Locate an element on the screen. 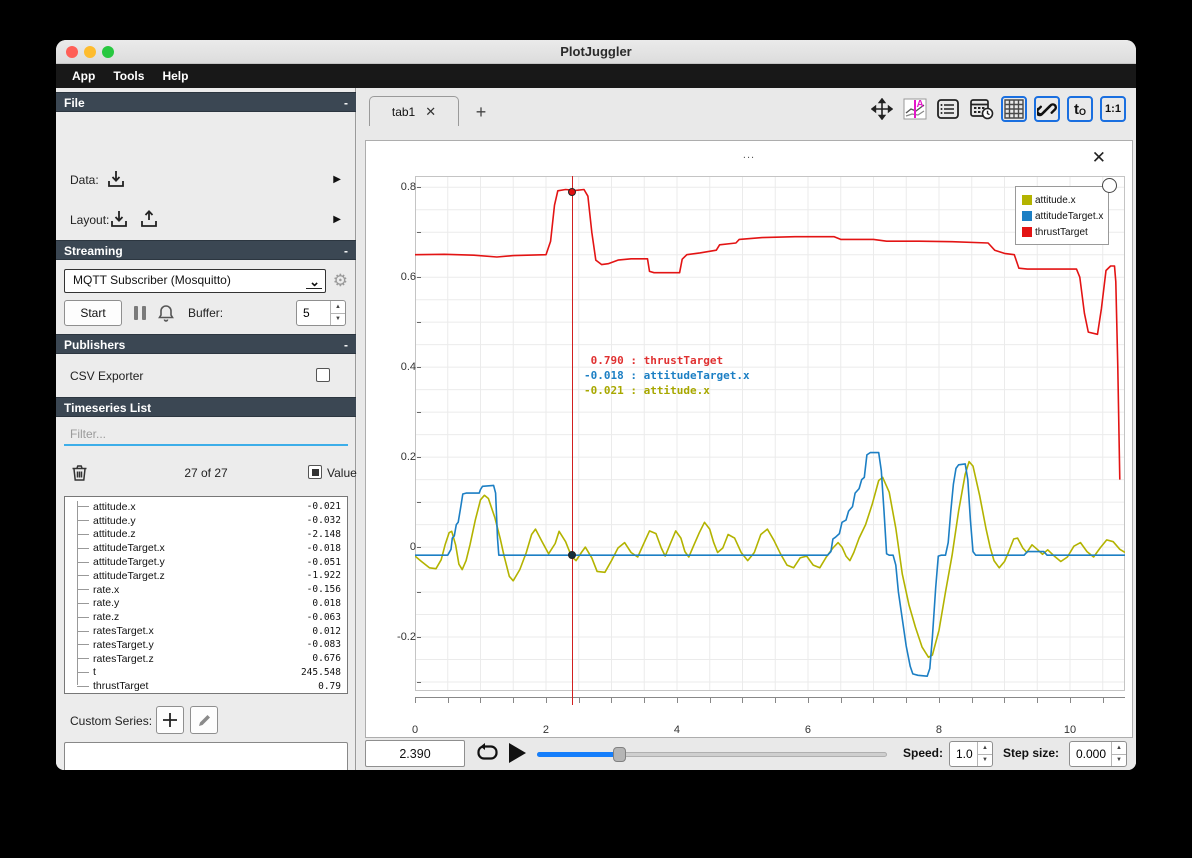 This screenshot has height=858, width=1192. timeseries-row: rate.z -0.063 is located at coordinates (206, 617).